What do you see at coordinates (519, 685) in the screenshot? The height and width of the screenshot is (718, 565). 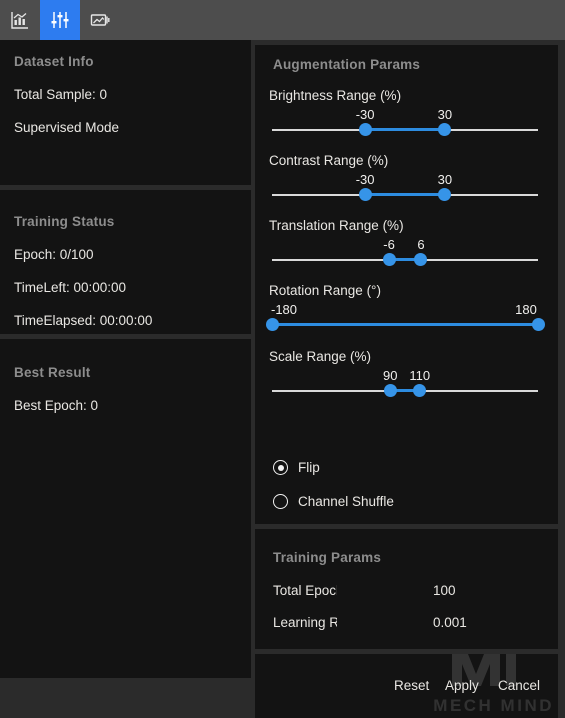 I see `cancel-button: Cancel` at bounding box center [519, 685].